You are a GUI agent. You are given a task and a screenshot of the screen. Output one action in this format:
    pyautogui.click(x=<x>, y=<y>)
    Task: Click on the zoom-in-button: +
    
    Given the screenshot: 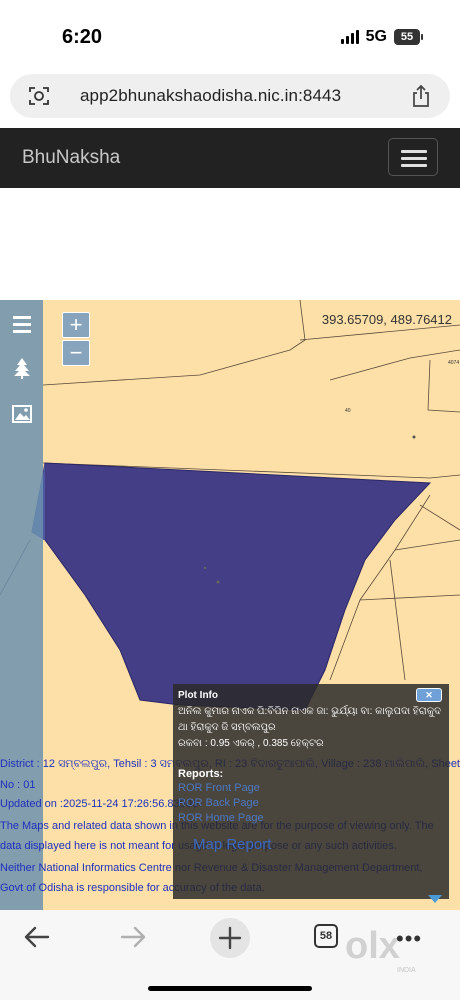 What is the action you would take?
    pyautogui.click(x=76, y=325)
    